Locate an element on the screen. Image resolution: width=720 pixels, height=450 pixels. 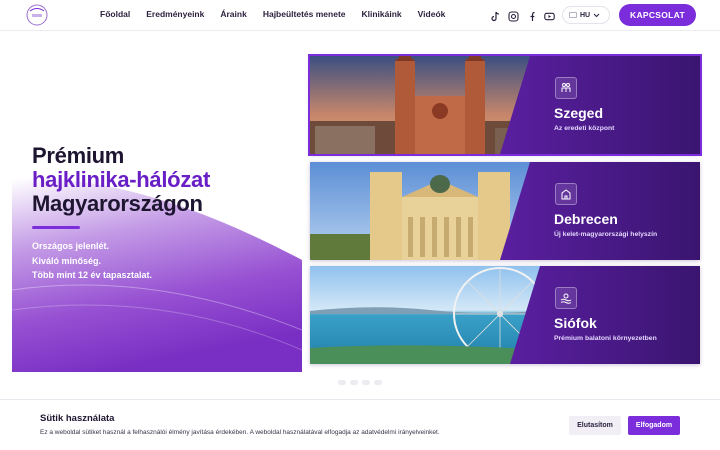
clinic-subtitle: Új kelet-magyarországi helyszín is located at coordinates (606, 234).